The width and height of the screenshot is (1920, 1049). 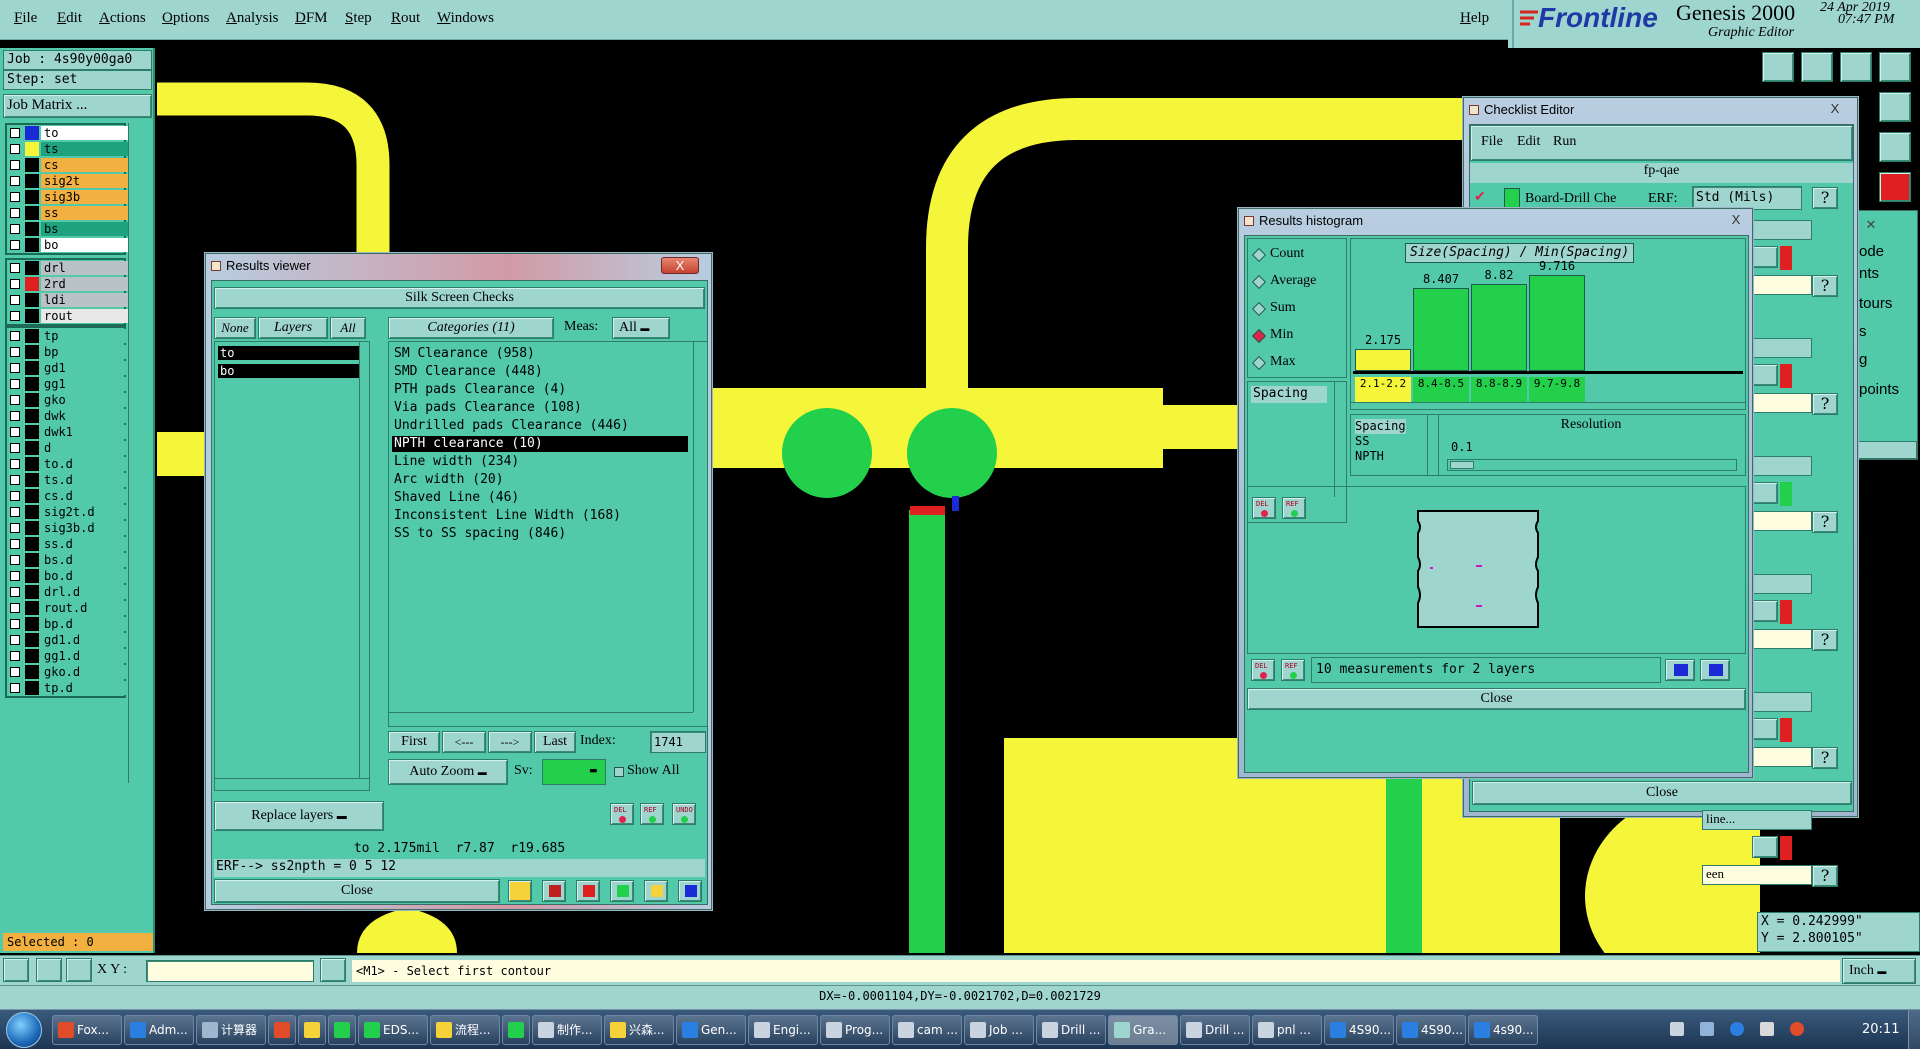 I want to click on measure-list-item: Spacing, so click(x=1289, y=394).